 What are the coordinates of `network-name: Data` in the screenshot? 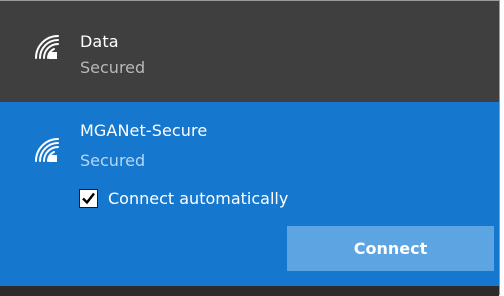 It's located at (99, 41).